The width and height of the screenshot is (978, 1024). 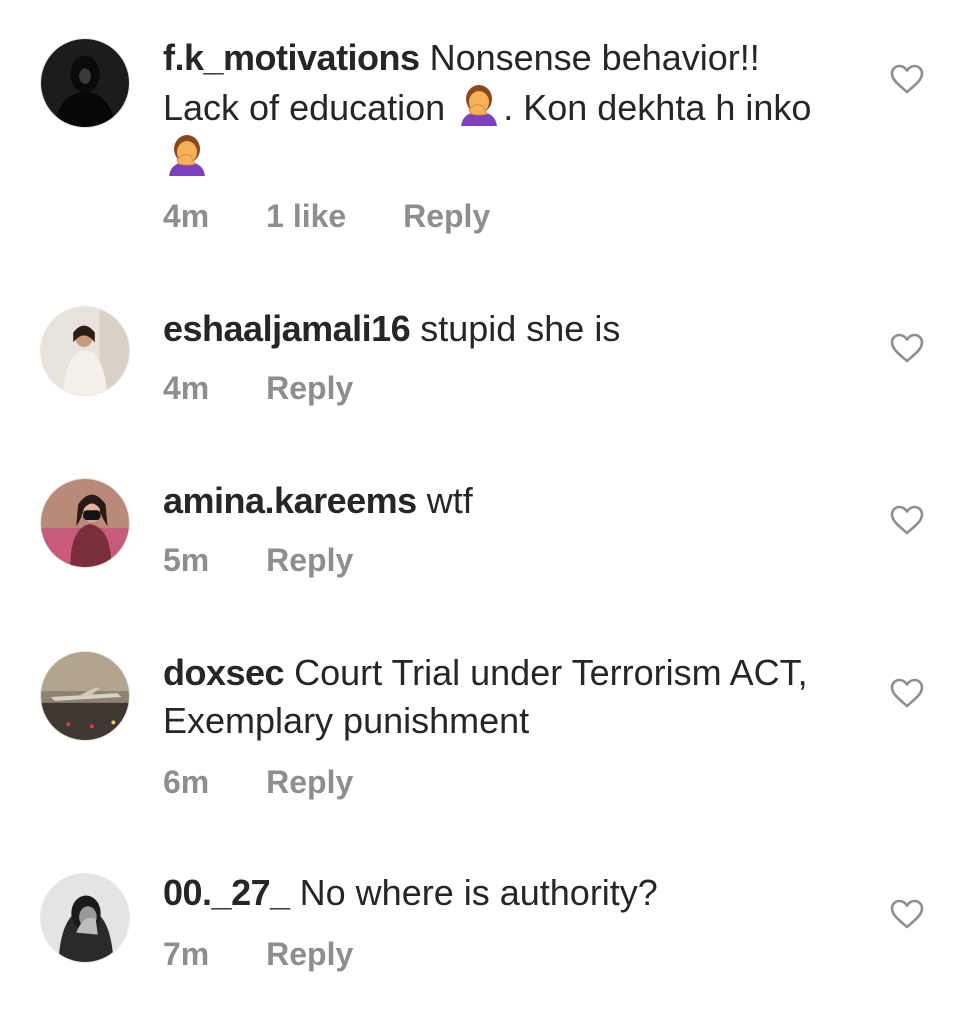 What do you see at coordinates (657, 107) in the screenshot?
I see `comment-text: . Kon dekhta h inko` at bounding box center [657, 107].